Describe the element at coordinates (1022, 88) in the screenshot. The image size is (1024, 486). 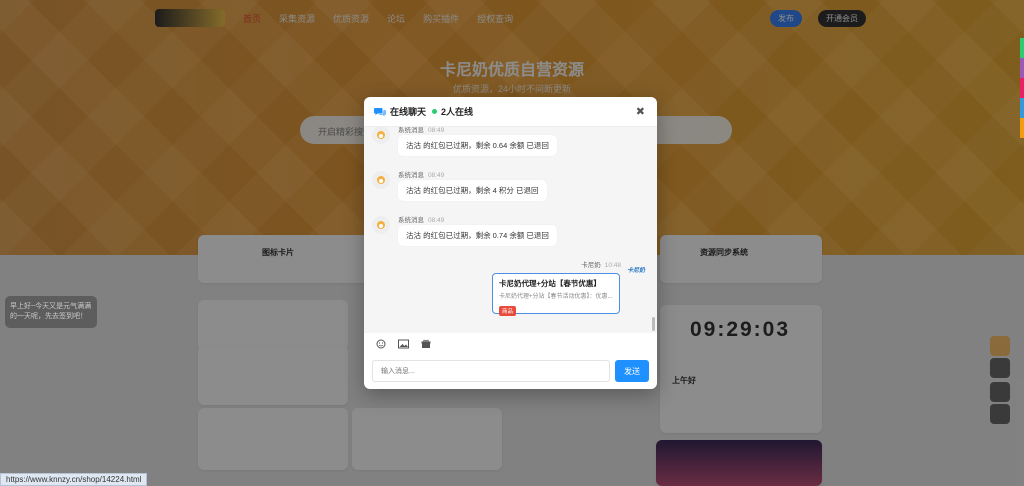
I see `right-color-strip` at that location.